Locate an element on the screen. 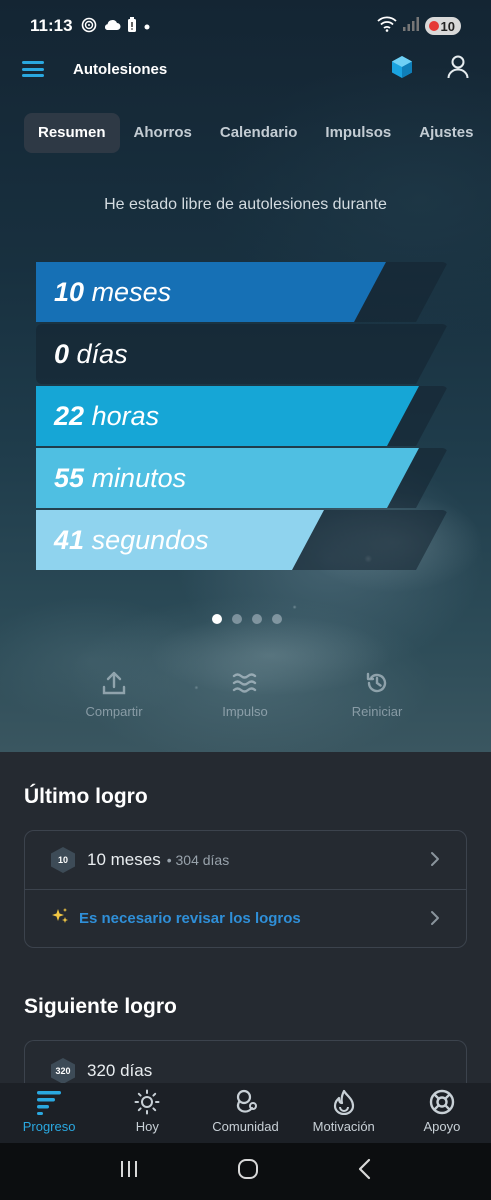  nav-comunidad: Comunidad is located at coordinates (245, 1113).